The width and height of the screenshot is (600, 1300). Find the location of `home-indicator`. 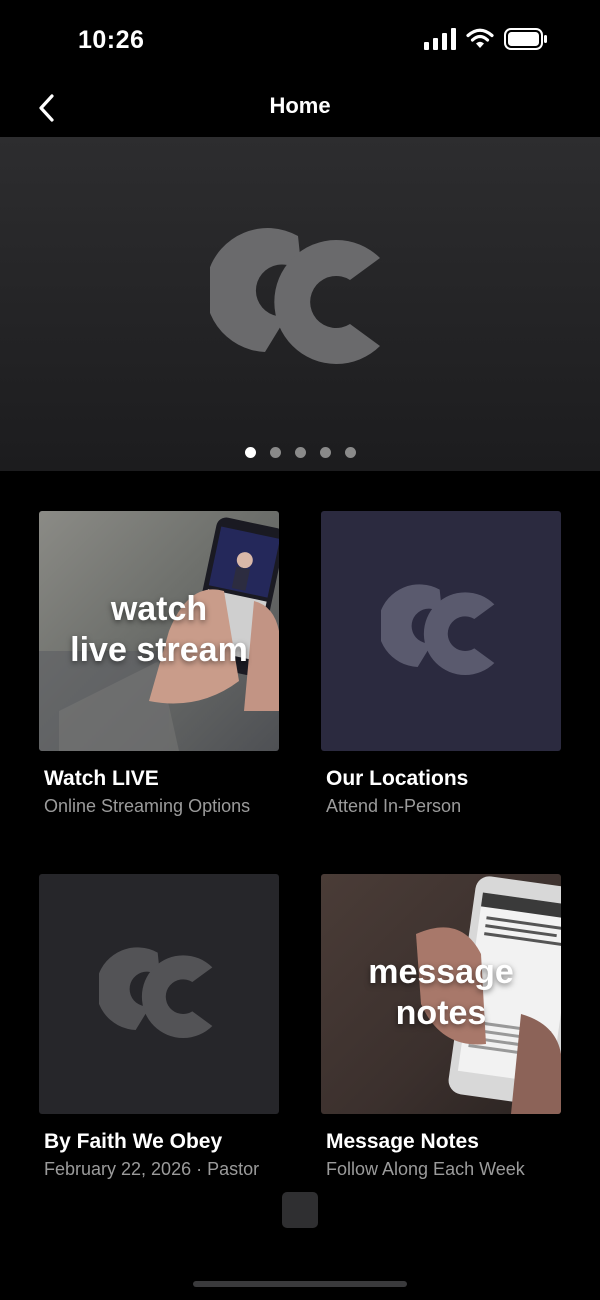

home-indicator is located at coordinates (300, 1284).